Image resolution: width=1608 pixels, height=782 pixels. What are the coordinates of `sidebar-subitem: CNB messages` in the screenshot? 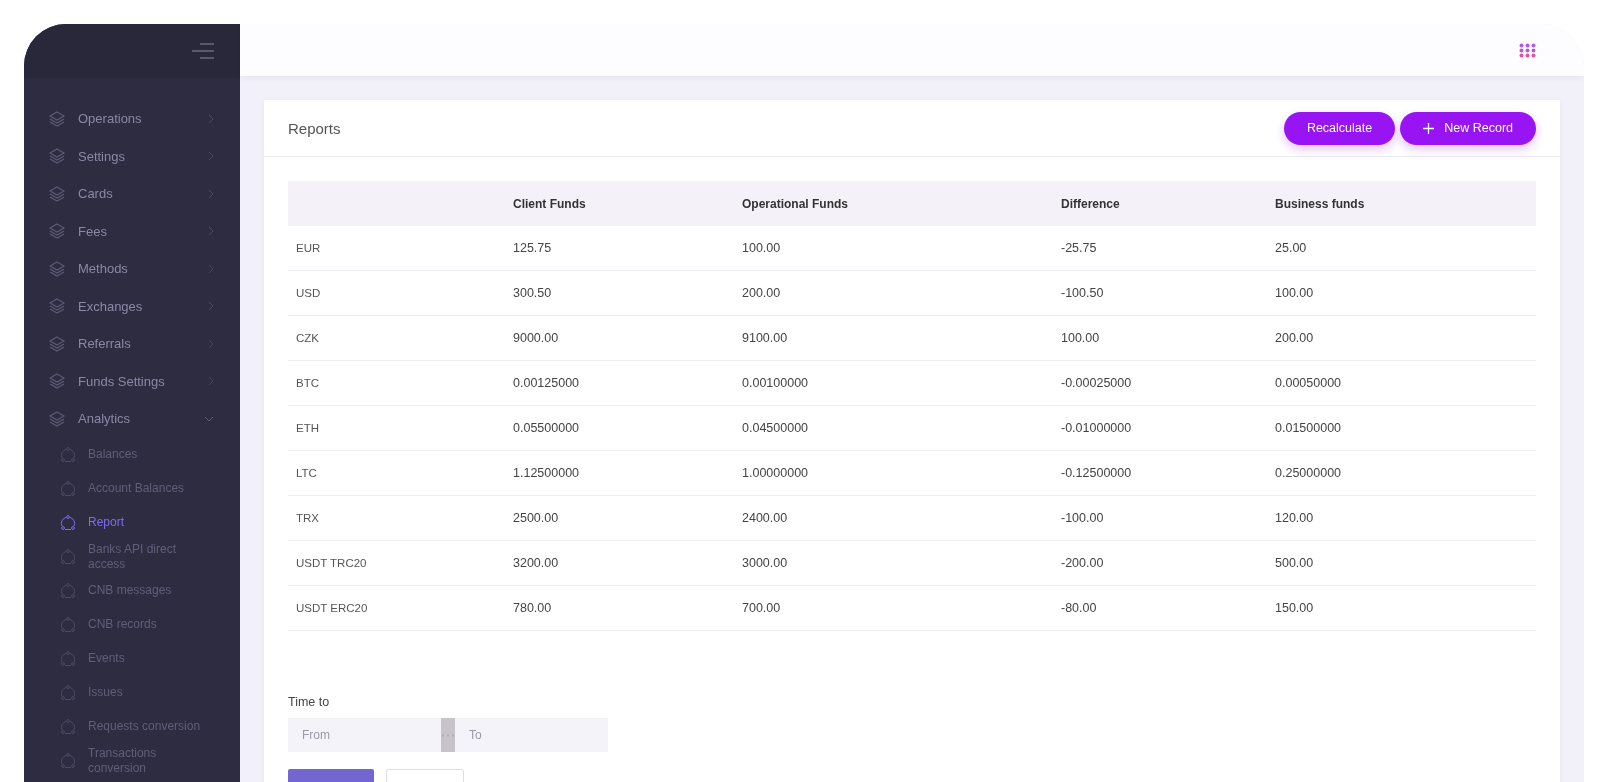 It's located at (132, 590).